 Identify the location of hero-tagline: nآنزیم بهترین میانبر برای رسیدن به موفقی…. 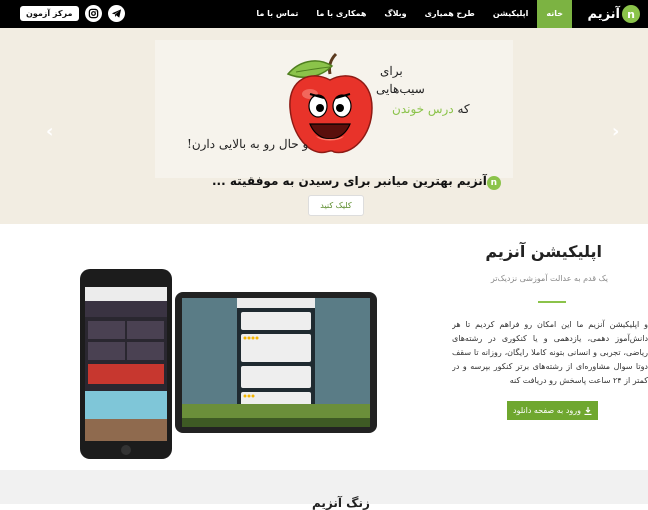
(357, 182).